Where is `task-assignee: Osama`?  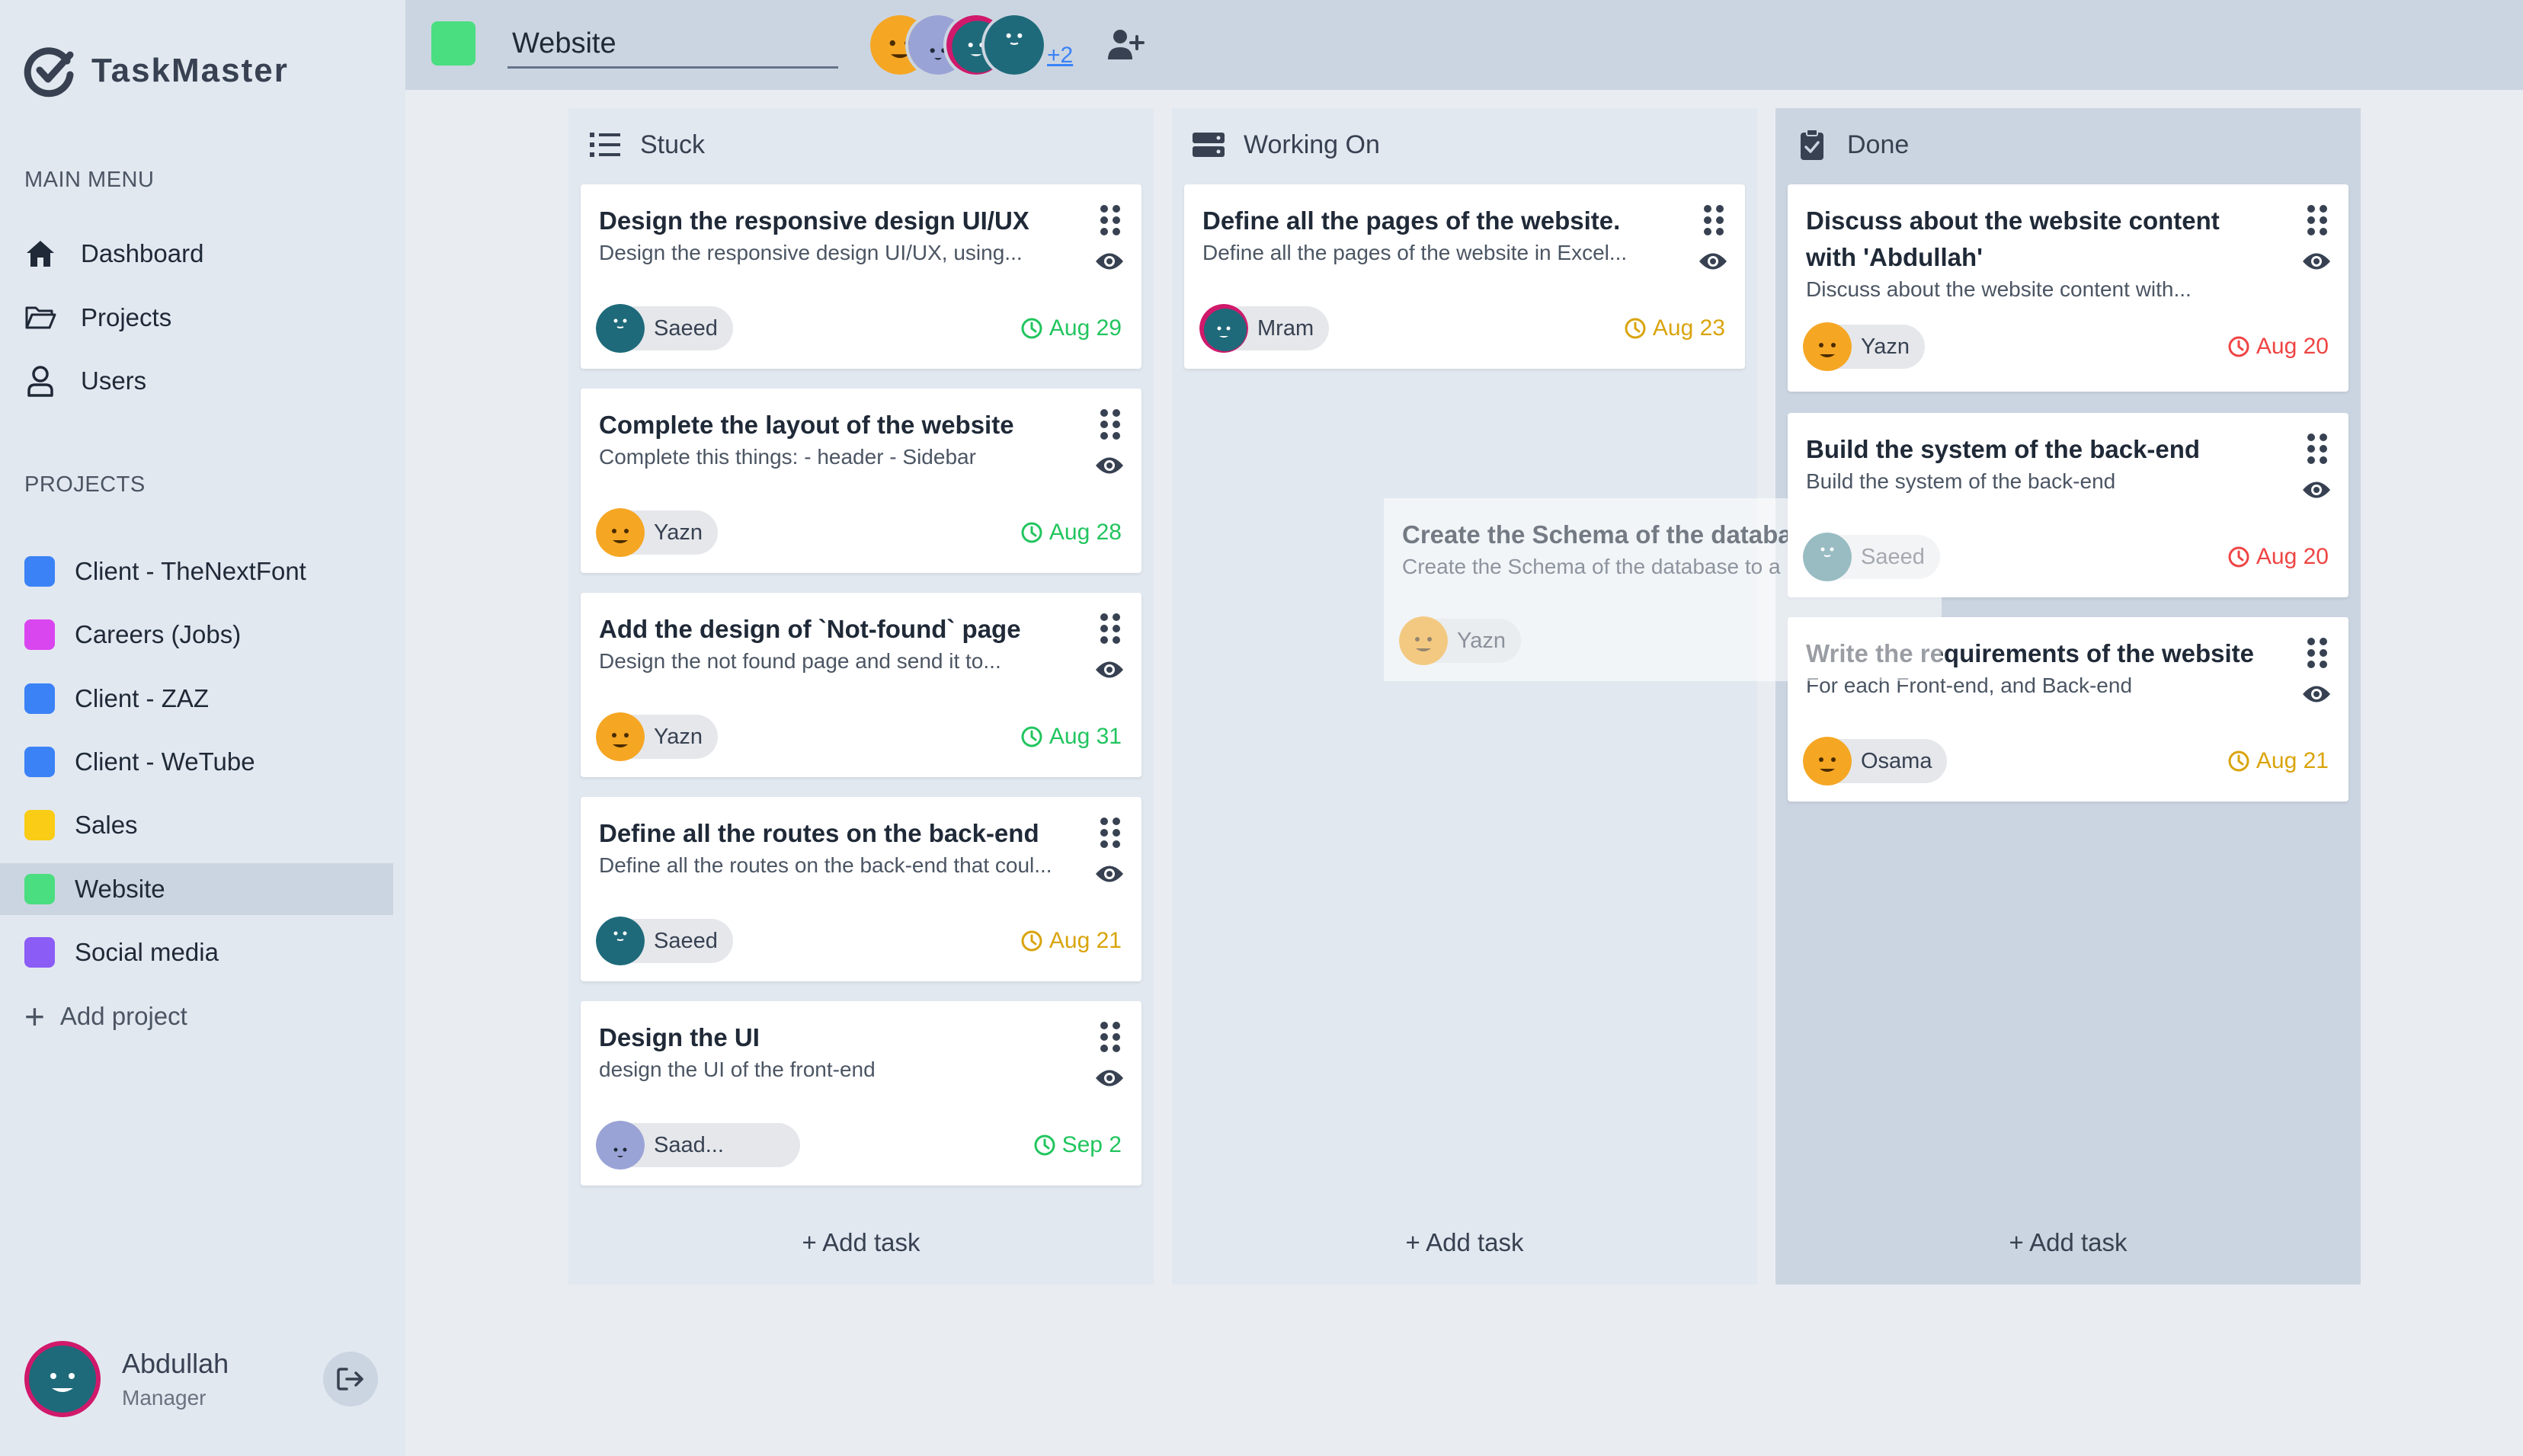 task-assignee: Osama is located at coordinates (1875, 761).